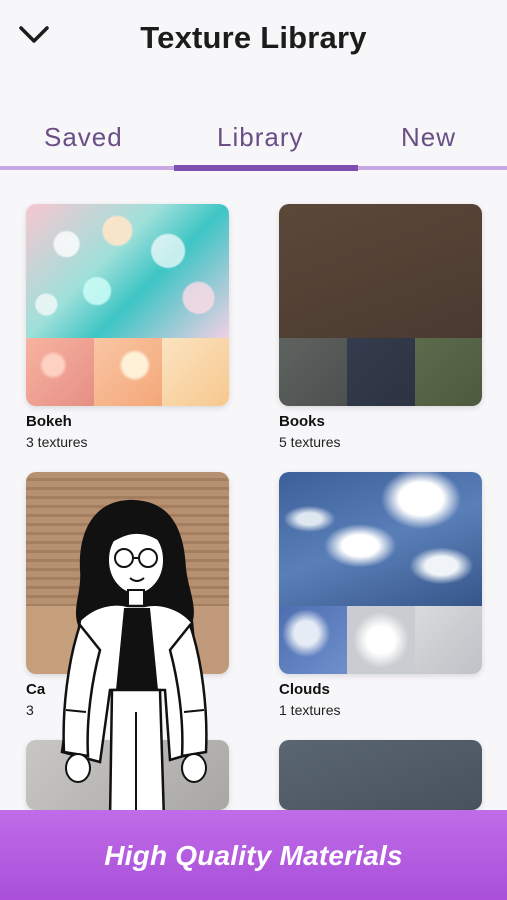 The image size is (507, 900). I want to click on tab-library: Library, so click(260, 137).